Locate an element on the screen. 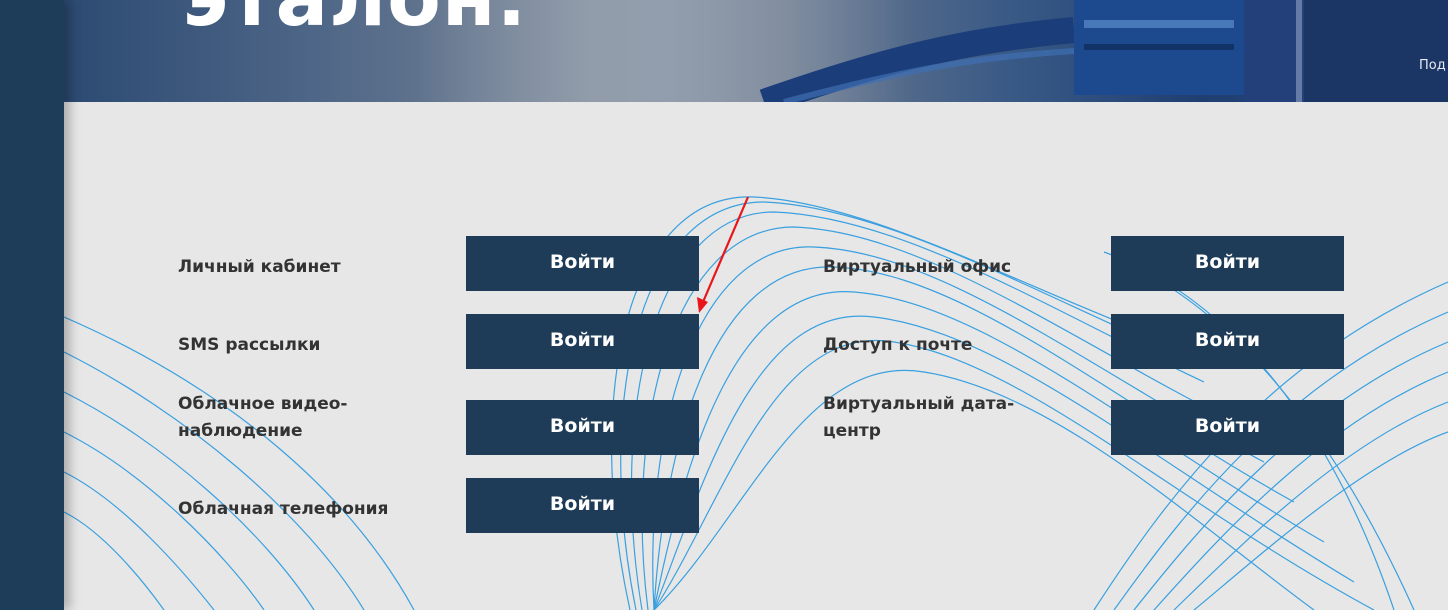 Image resolution: width=1448 pixels, height=610 pixels. service-label-sms-mailing: SMS рассылки is located at coordinates (249, 345).